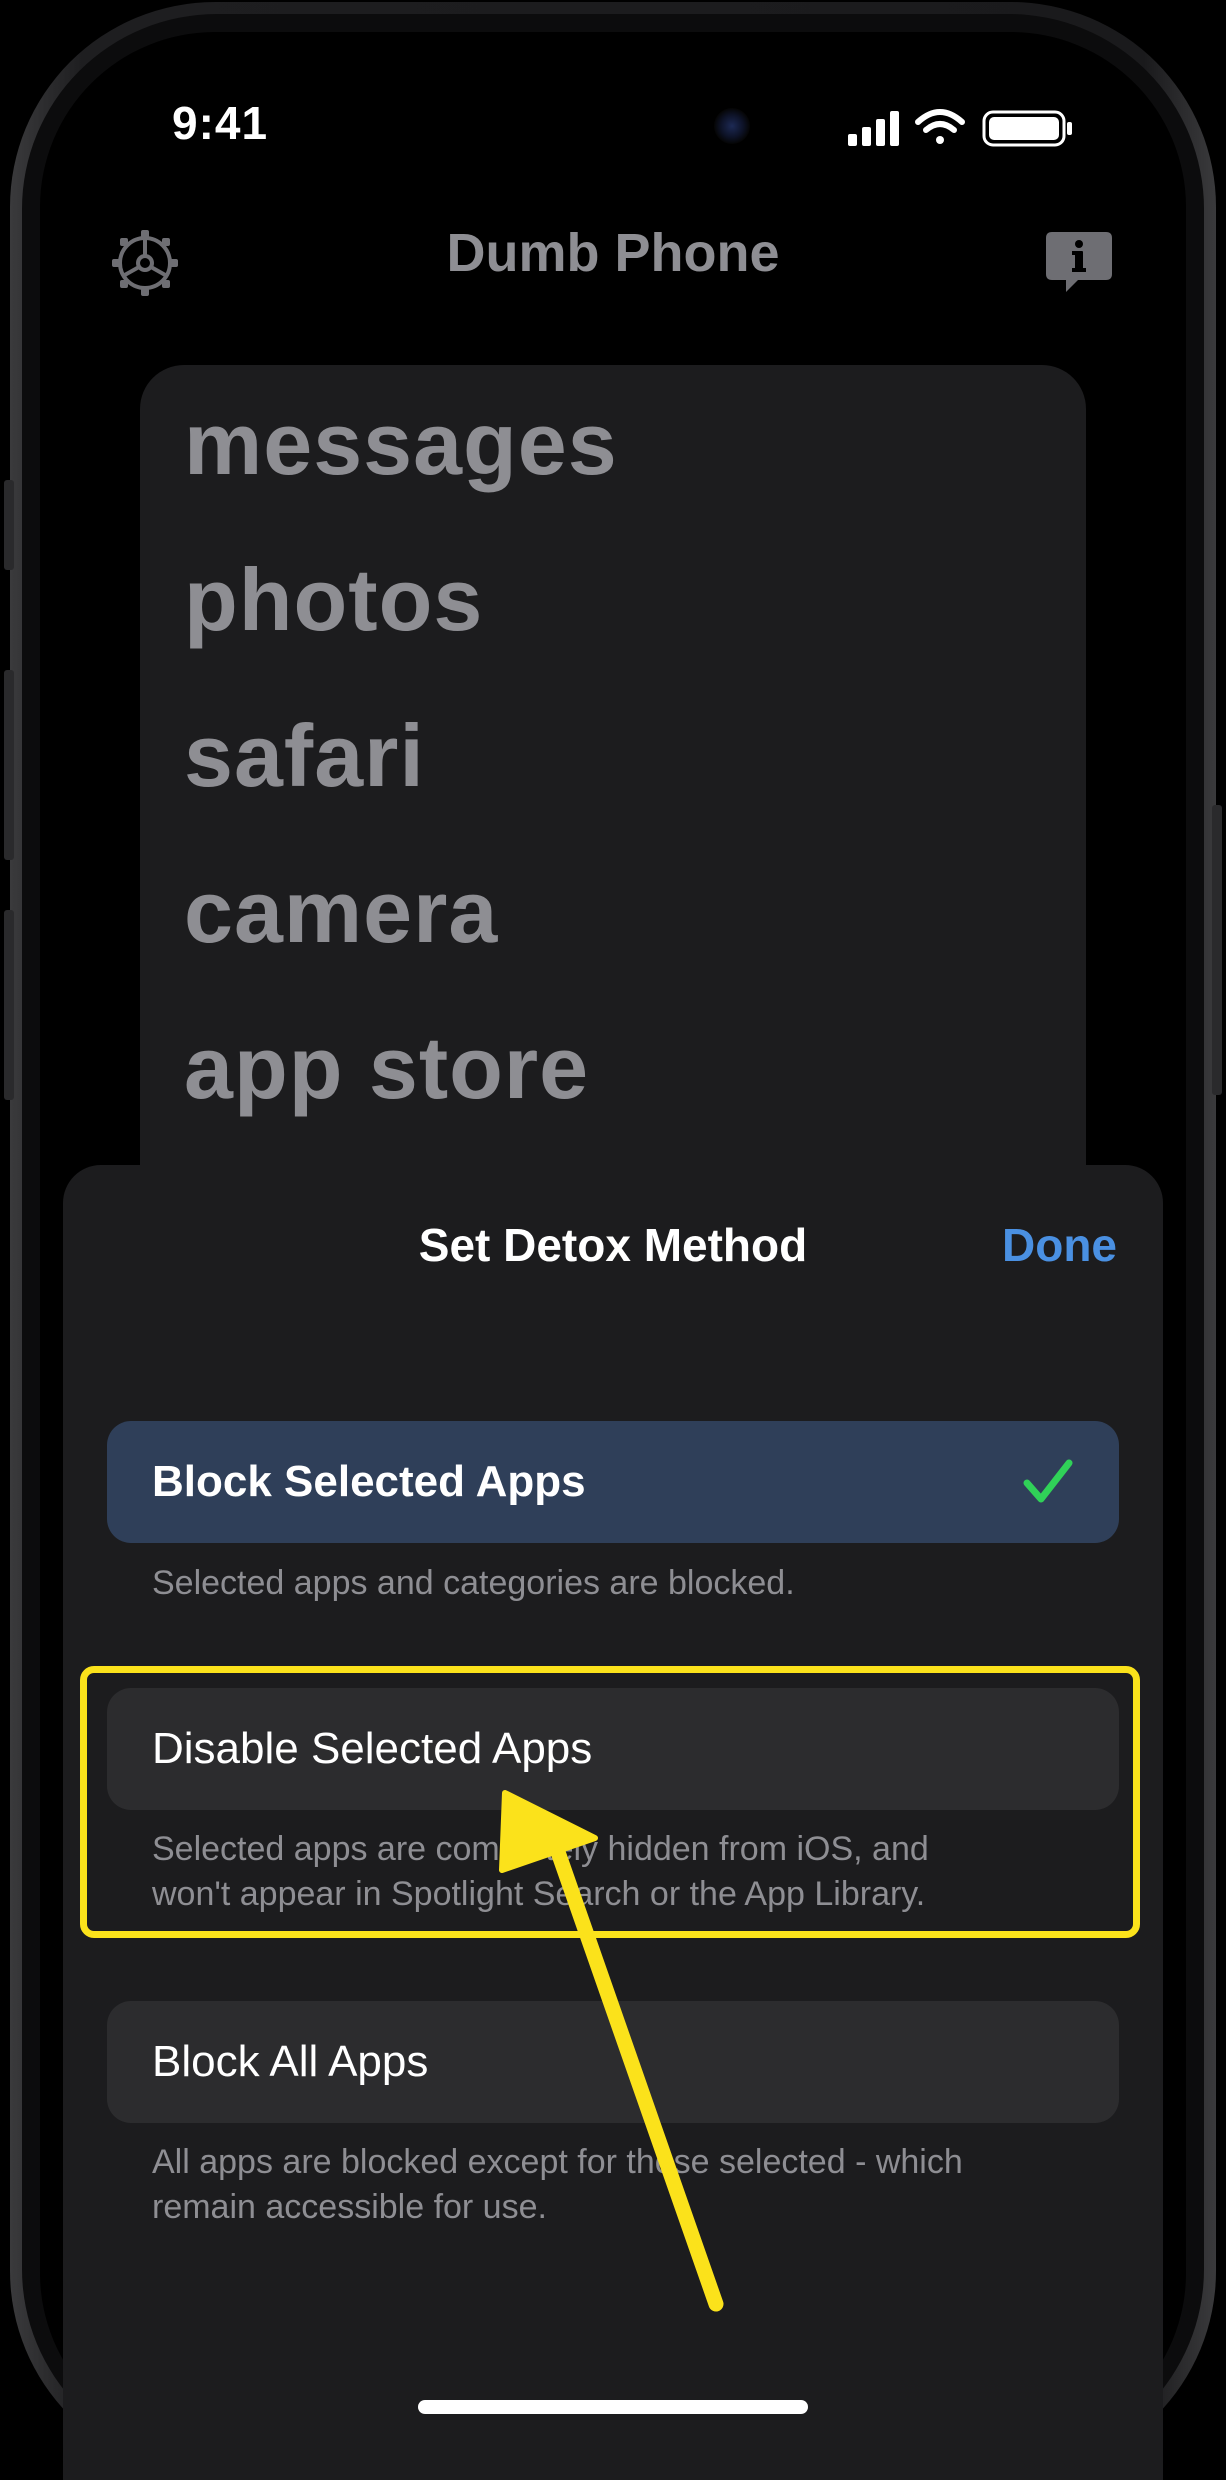 Image resolution: width=1226 pixels, height=2480 pixels. I want to click on option-description-line: remain accessible for use., so click(349, 2207).